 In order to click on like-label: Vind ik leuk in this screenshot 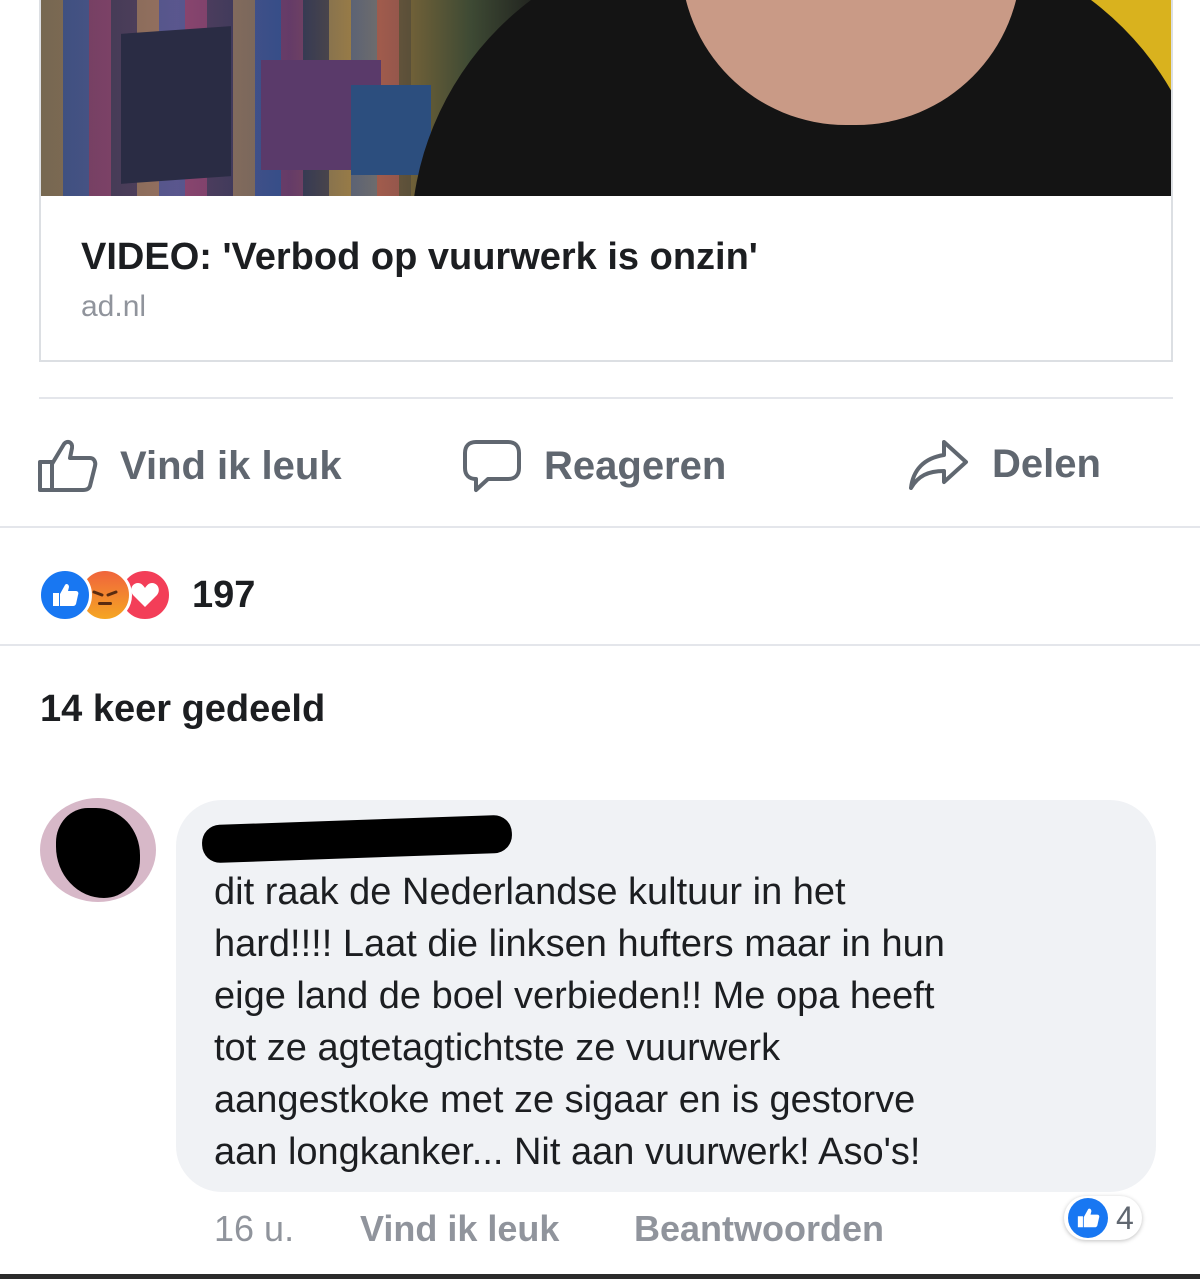, I will do `click(231, 465)`.